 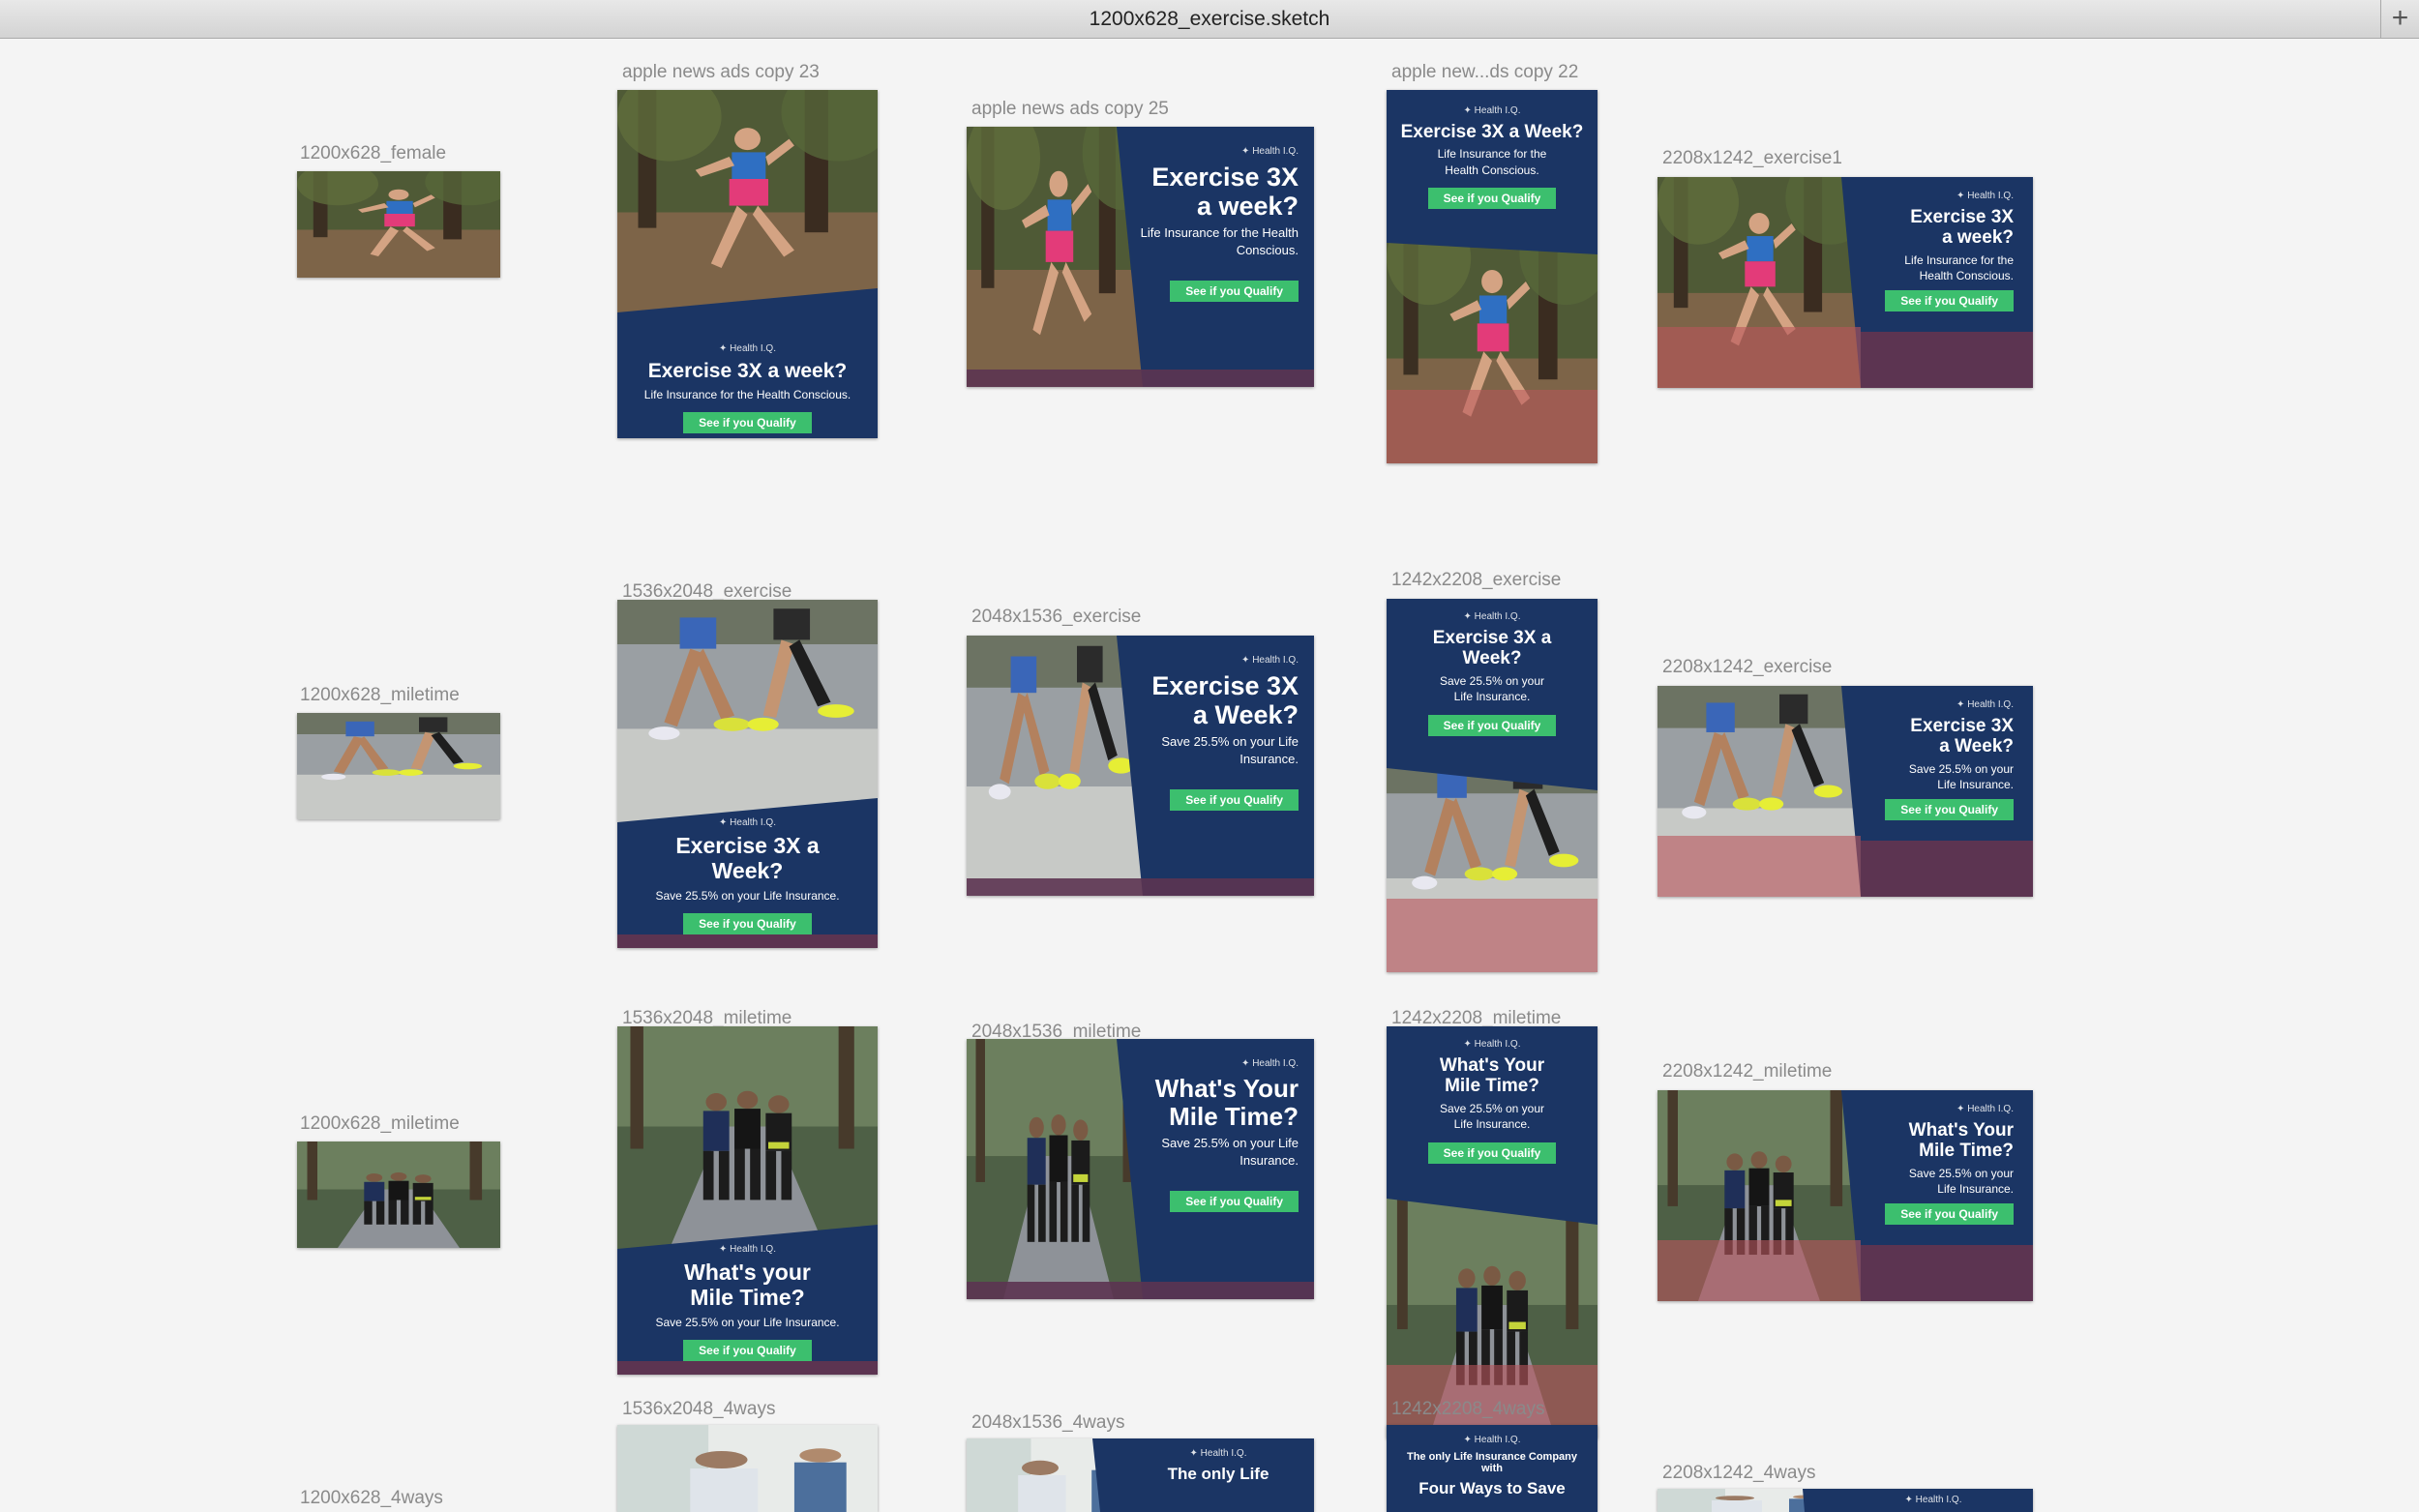 I want to click on artboard-1200x628-miletime-b, so click(x=398, y=1194).